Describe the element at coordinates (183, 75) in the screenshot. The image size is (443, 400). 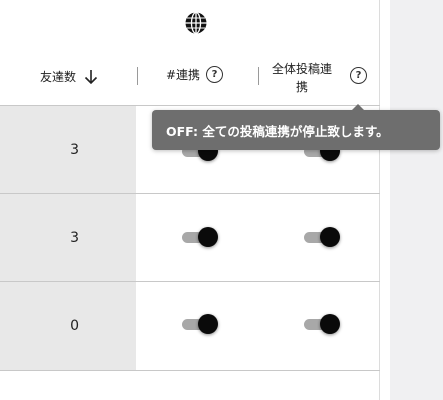
I see `header-hashtag-label: #連携` at that location.